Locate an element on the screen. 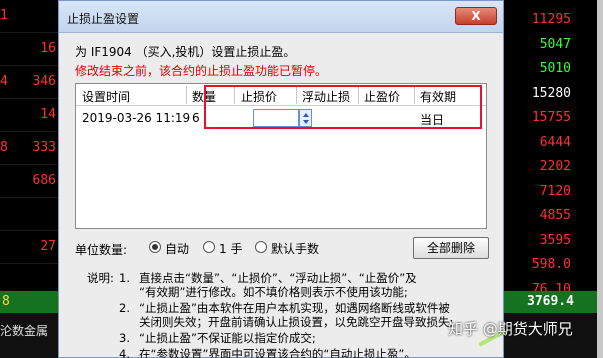 This screenshot has width=603, height=358. note-number: 2. is located at coordinates (124, 308).